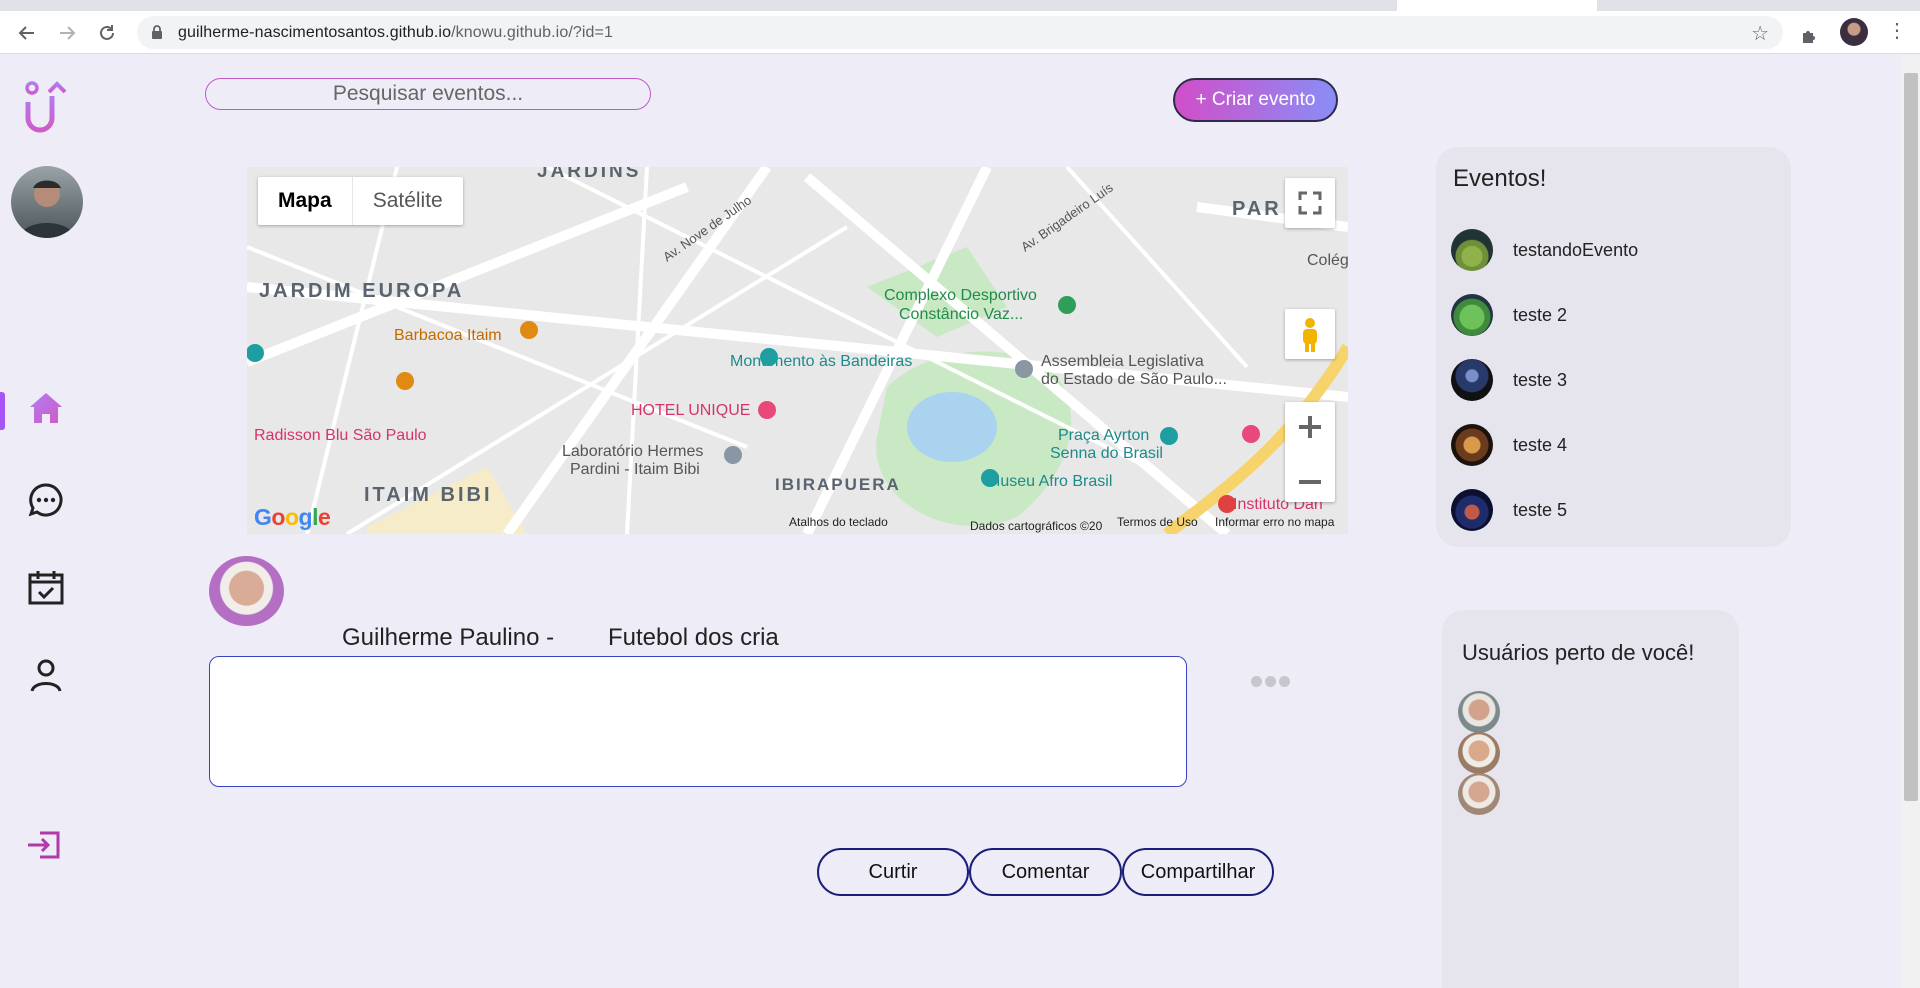 This screenshot has height=988, width=1920. What do you see at coordinates (157, 32) in the screenshot?
I see `lock-icon` at bounding box center [157, 32].